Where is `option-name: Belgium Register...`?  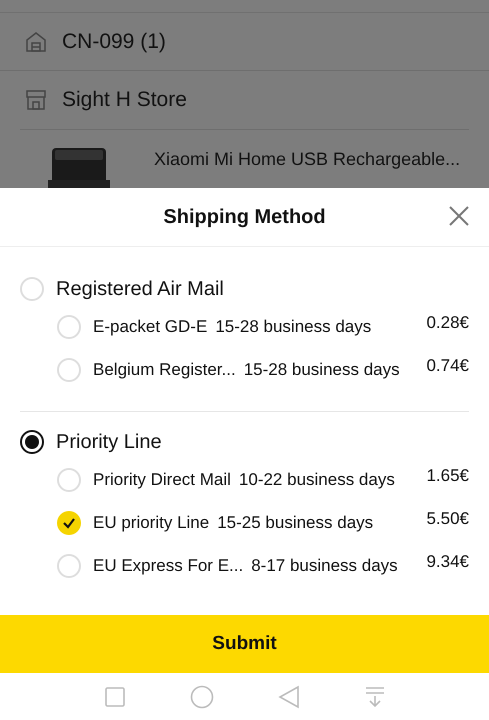
option-name: Belgium Register... is located at coordinates (164, 369).